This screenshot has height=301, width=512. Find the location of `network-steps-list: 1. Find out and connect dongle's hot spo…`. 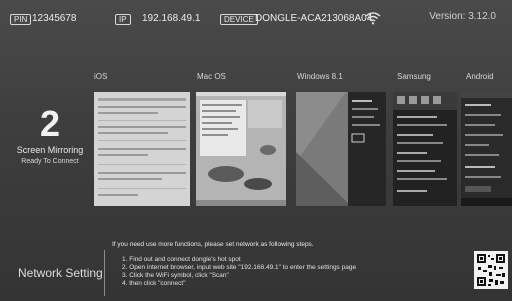

network-steps-list: 1. Find out and connect dongle's hot spo… is located at coordinates (239, 272).